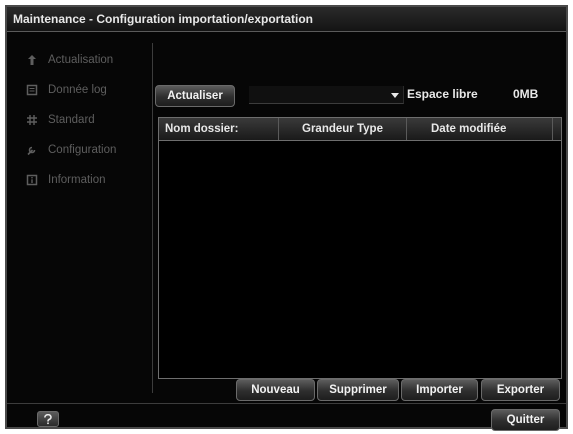 The width and height of the screenshot is (573, 434). I want to click on quit-button: Quitter, so click(525, 420).